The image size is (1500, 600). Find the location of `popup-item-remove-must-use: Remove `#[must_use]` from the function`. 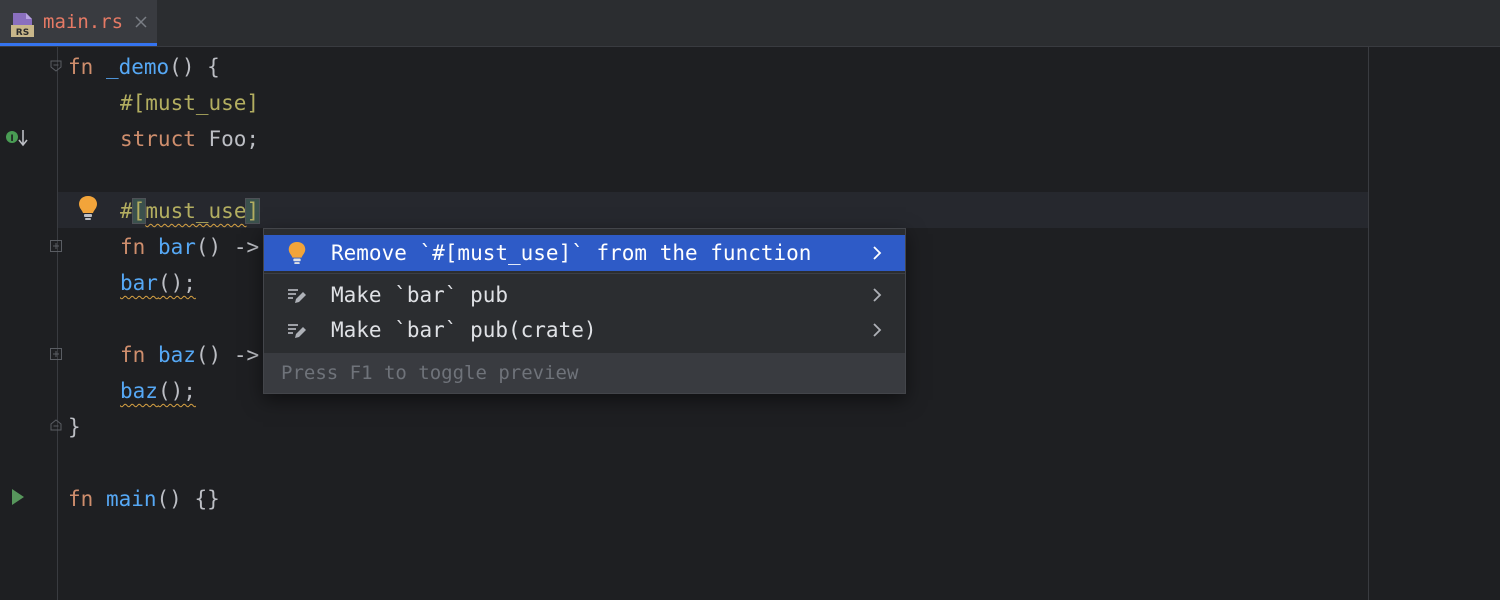

popup-item-remove-must-use: Remove `#[must_use]` from the function is located at coordinates (584, 253).